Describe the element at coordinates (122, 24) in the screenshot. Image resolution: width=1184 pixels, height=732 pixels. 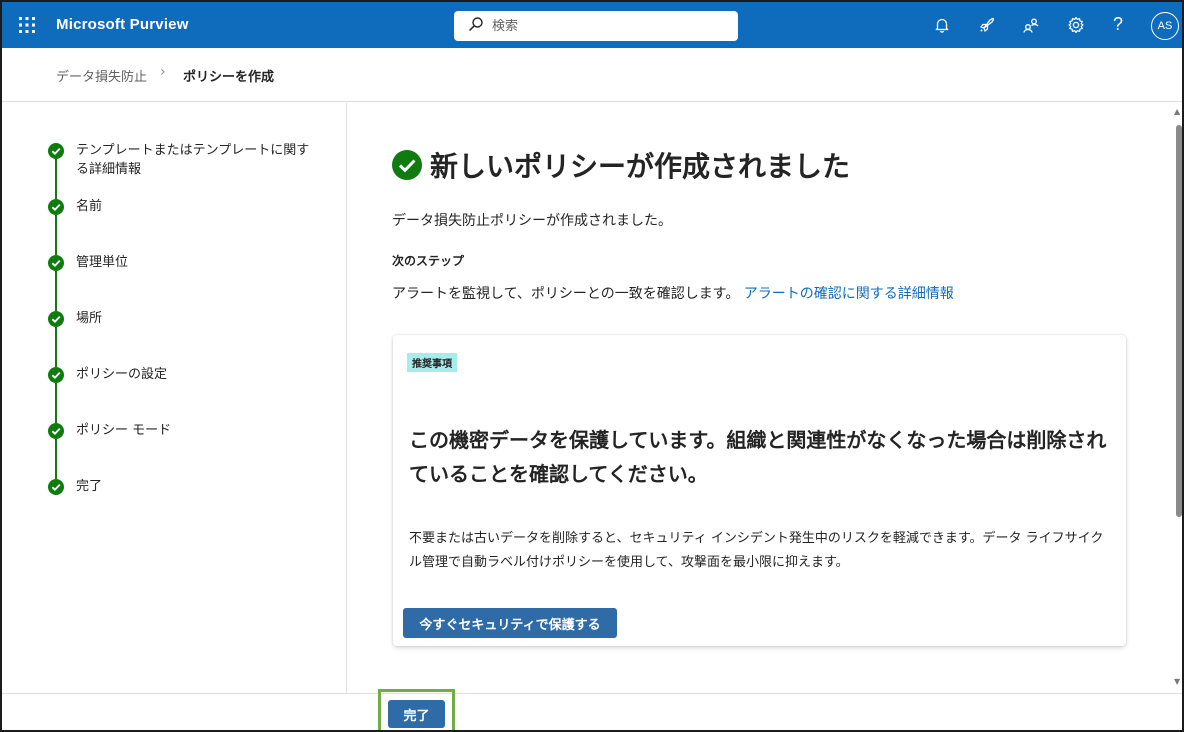
I see `app-title: Microsoft Purview` at that location.